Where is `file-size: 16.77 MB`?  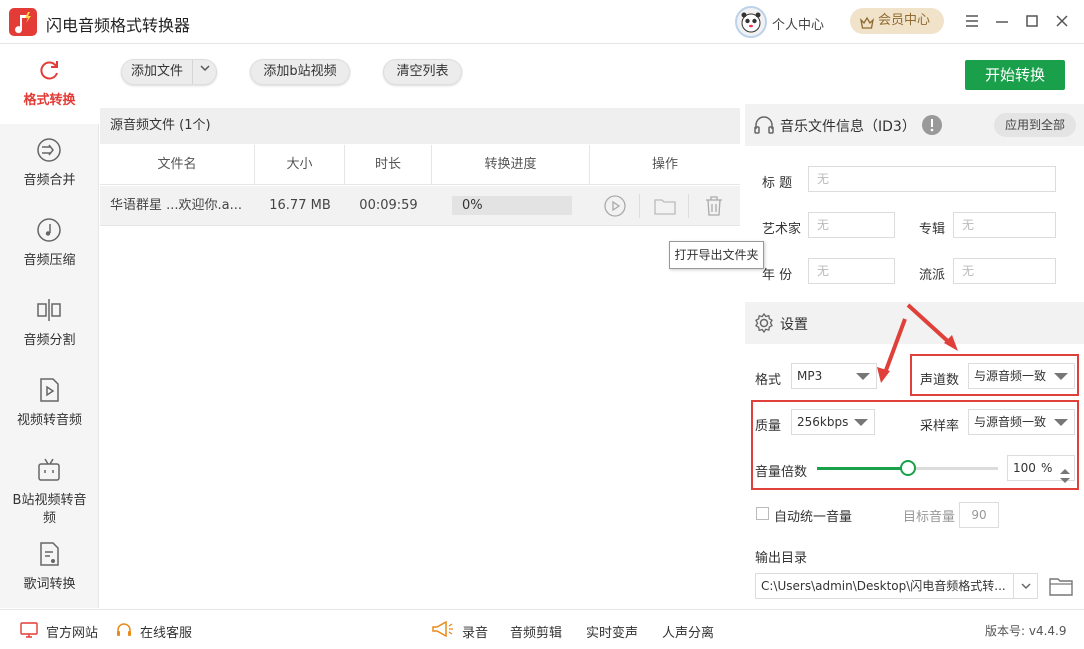
file-size: 16.77 MB is located at coordinates (300, 205).